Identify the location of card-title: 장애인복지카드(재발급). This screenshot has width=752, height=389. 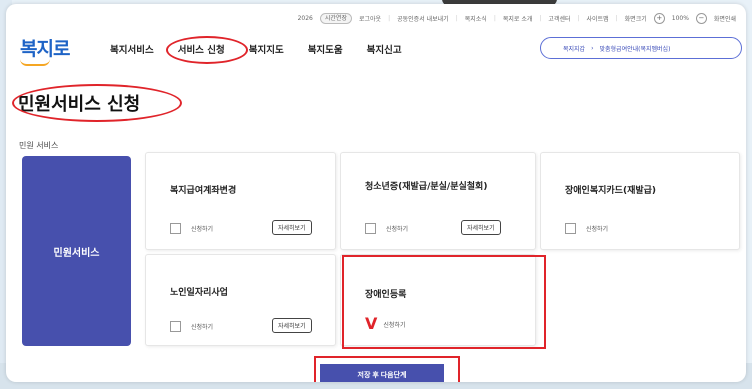
(611, 191).